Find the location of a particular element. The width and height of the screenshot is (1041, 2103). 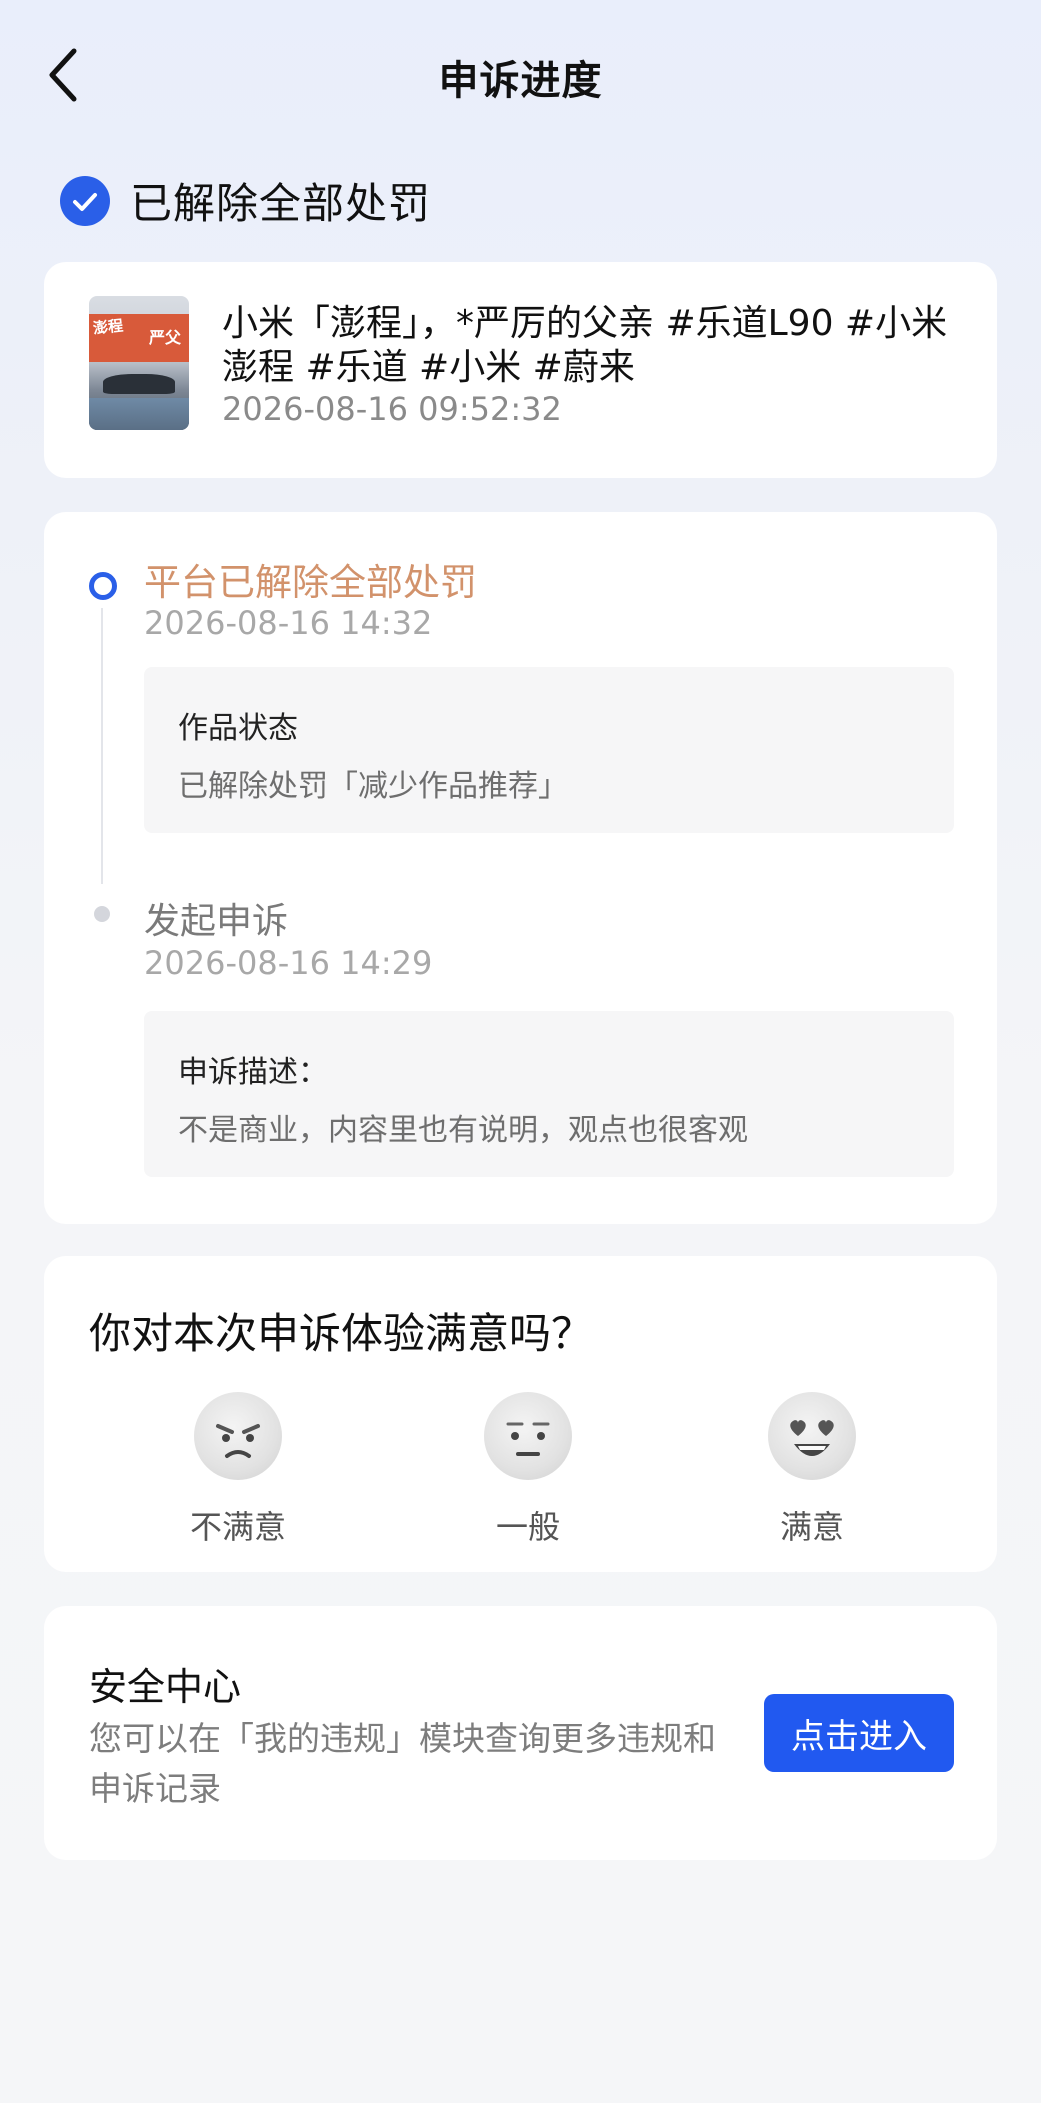

enter-button: 点击进入 is located at coordinates (859, 1733).